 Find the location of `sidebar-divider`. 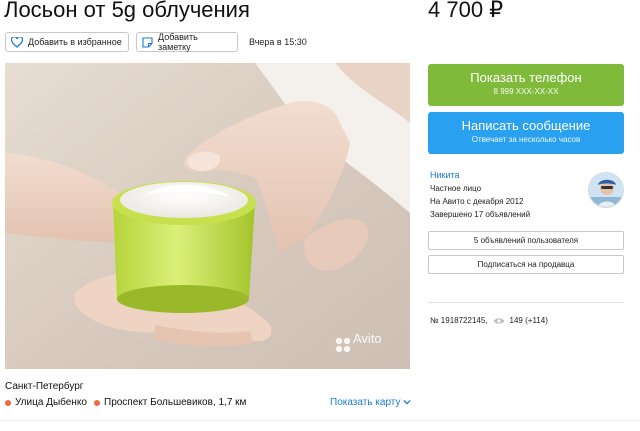

sidebar-divider is located at coordinates (526, 302).